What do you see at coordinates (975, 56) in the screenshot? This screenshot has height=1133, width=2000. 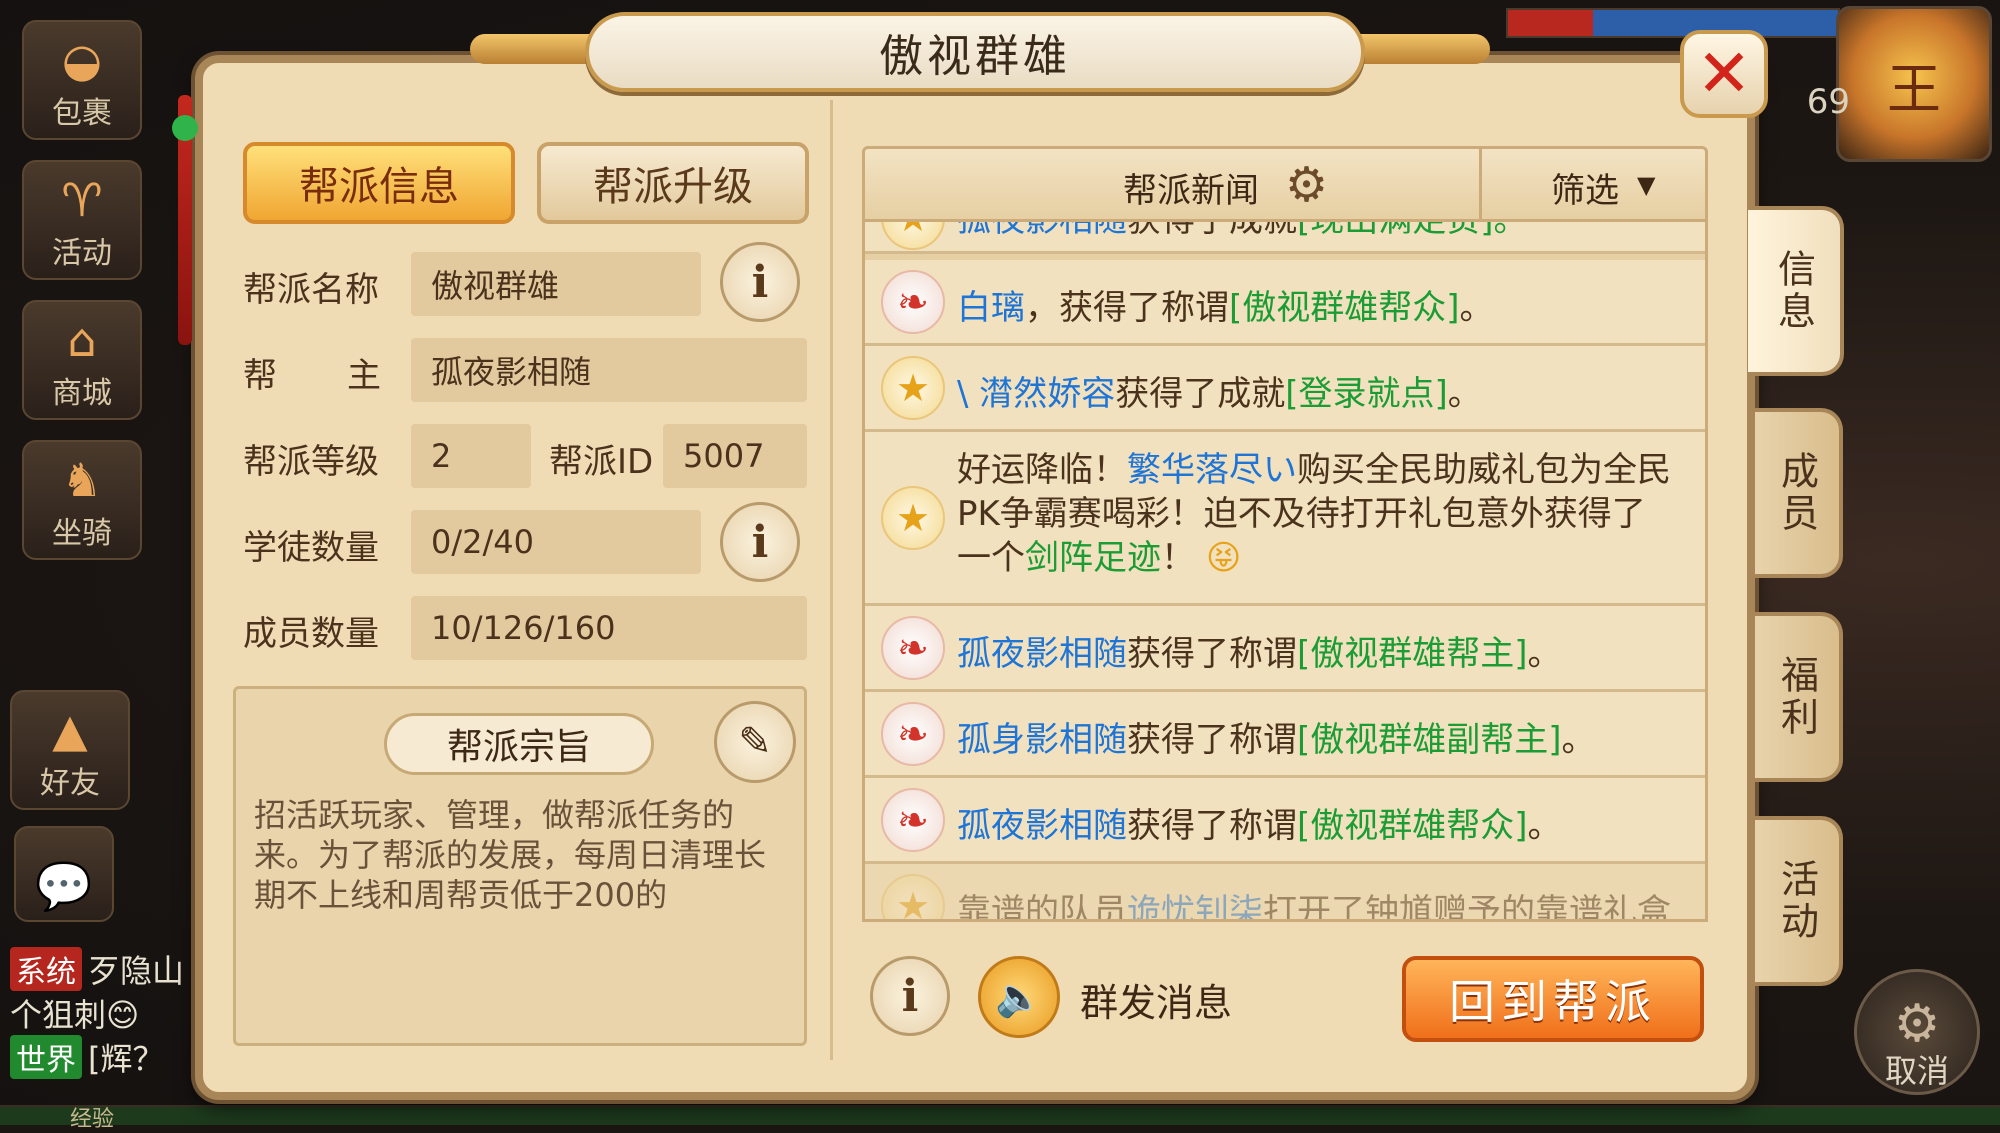 I see `window-title: 傲视群雄` at bounding box center [975, 56].